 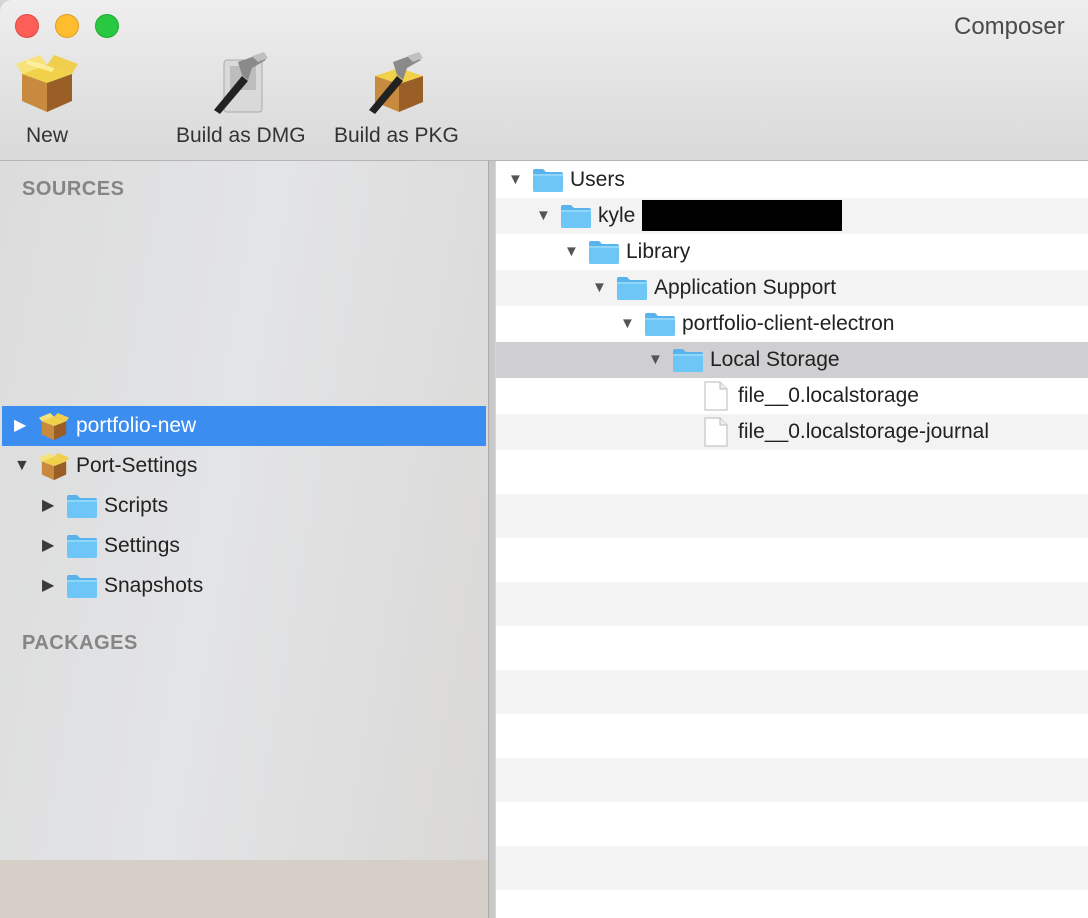 I want to click on split-view-divider, so click(x=491, y=539).